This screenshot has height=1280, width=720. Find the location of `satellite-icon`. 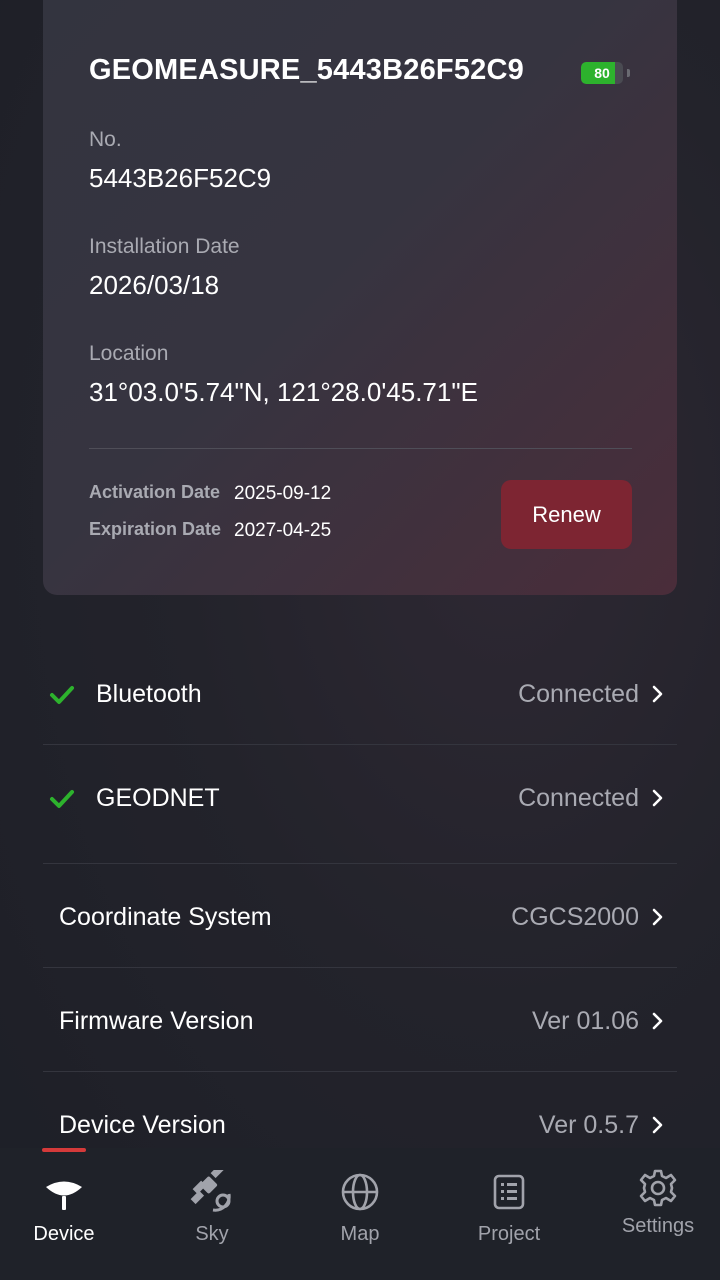

satellite-icon is located at coordinates (210, 1191).